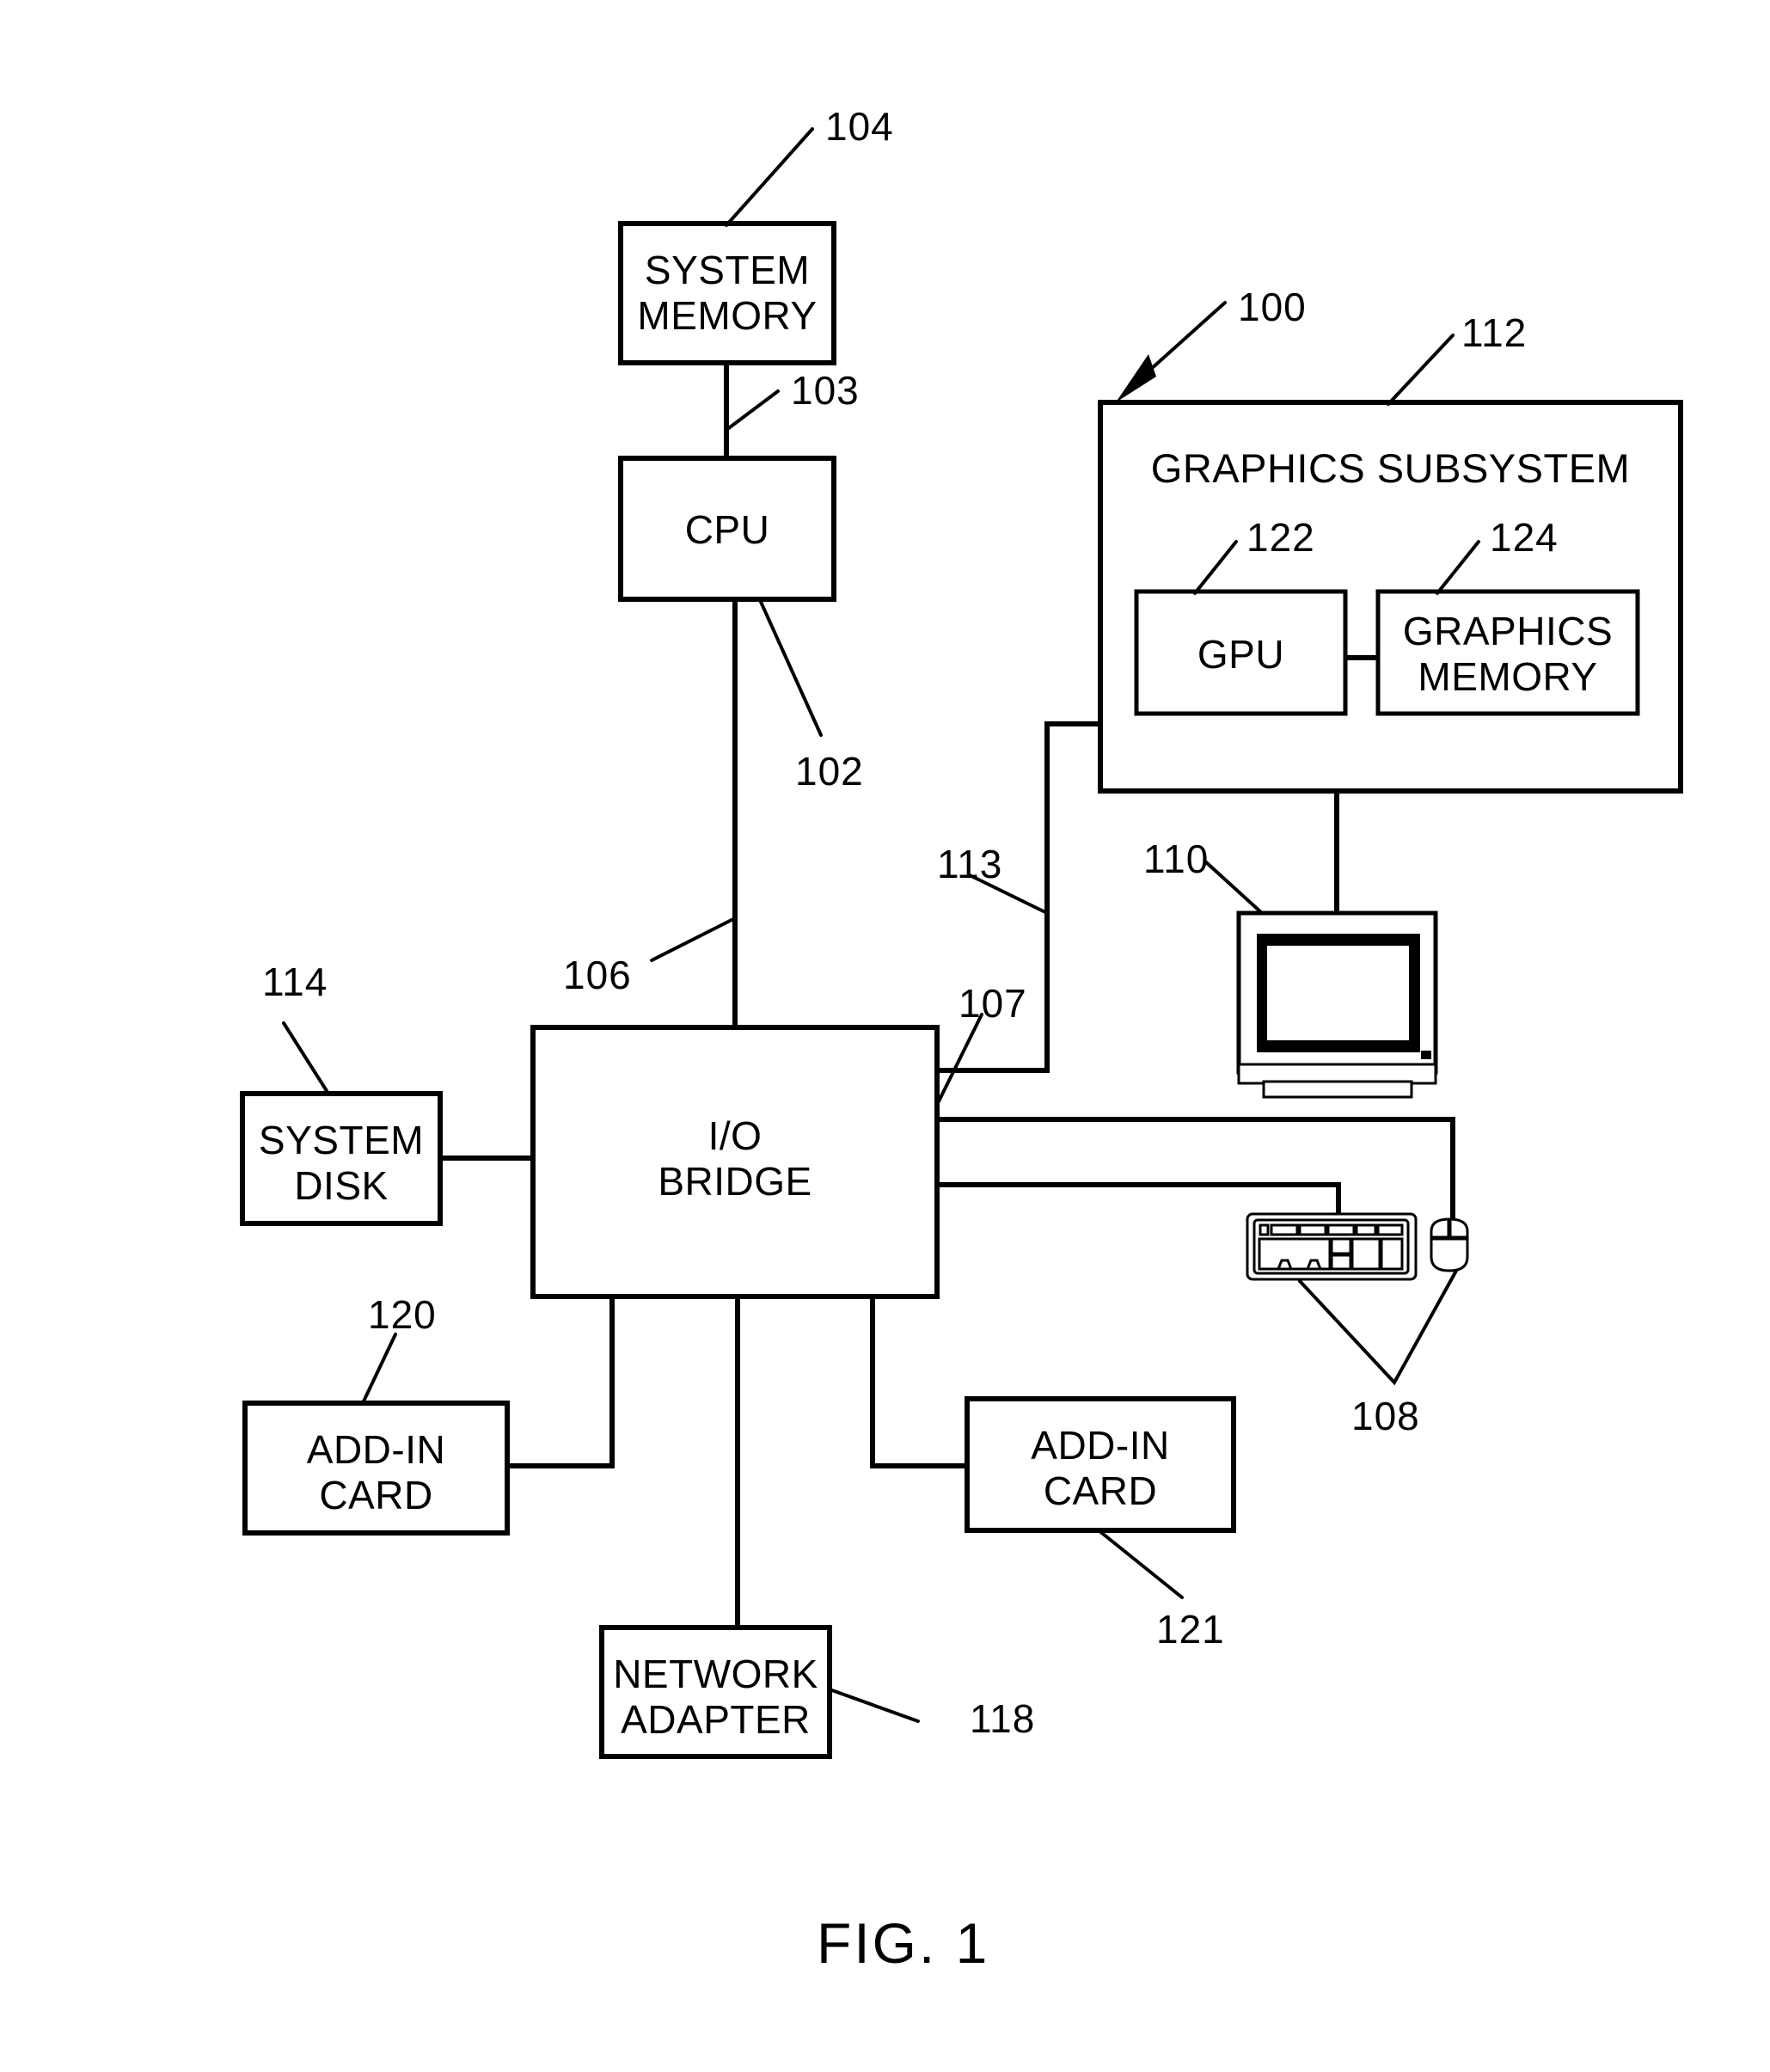  What do you see at coordinates (1332, 1247) in the screenshot?
I see `keyboard-graphic` at bounding box center [1332, 1247].